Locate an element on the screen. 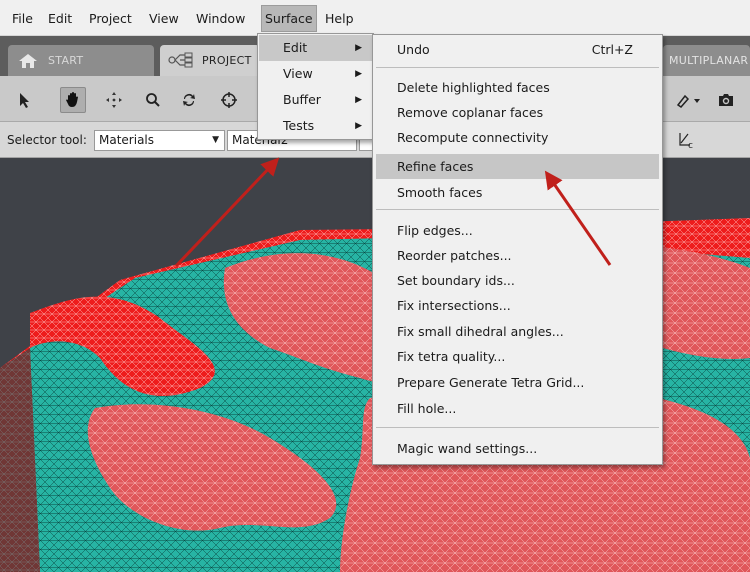 The height and width of the screenshot is (572, 750). tab-project-label: PROJECT is located at coordinates (227, 60).